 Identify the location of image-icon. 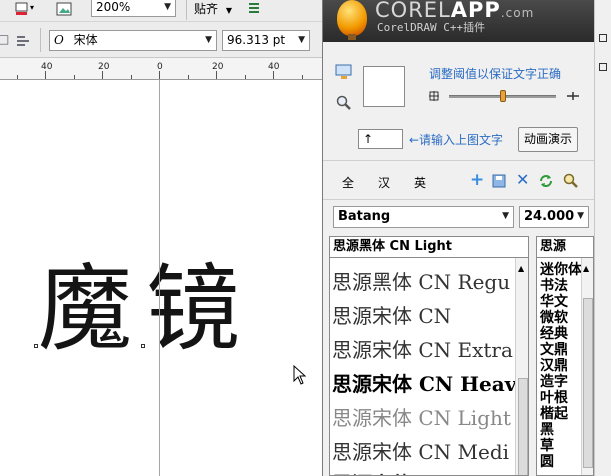
(64, 9).